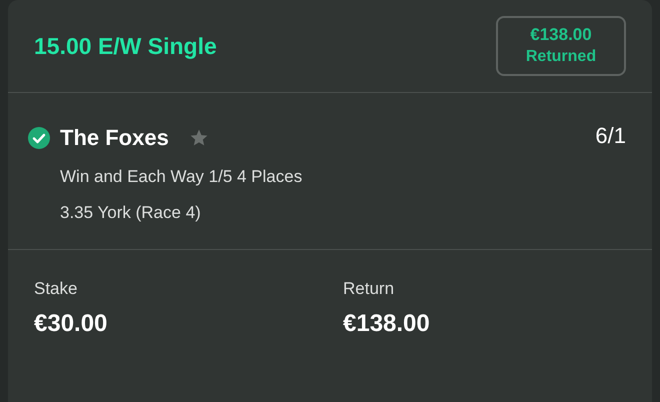  What do you see at coordinates (182, 177) in the screenshot?
I see `market-text: Win and Each Way 1/5 4 Places` at bounding box center [182, 177].